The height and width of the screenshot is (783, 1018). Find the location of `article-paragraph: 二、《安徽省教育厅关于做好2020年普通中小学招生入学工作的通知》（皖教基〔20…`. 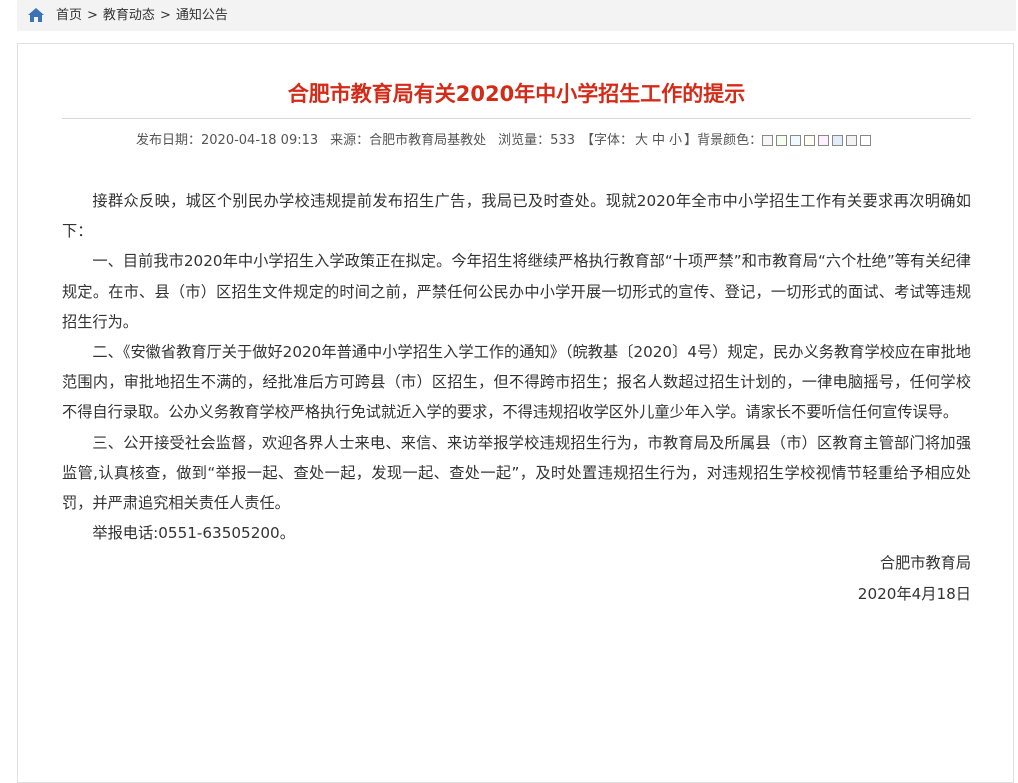

article-paragraph: 二、《安徽省教育厅关于做好2020年普通中小学招生入学工作的通知》（皖教基〔20… is located at coordinates (516, 382).